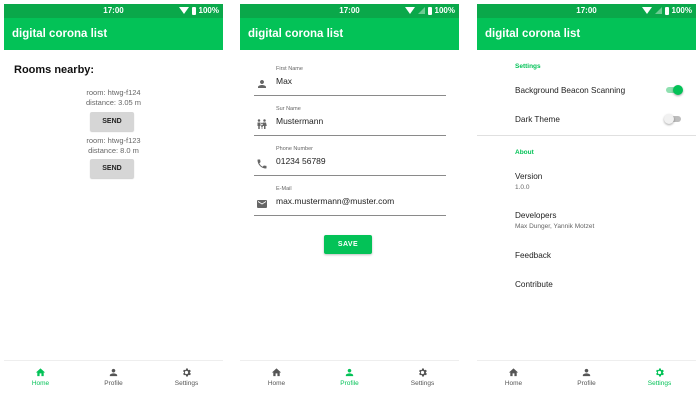  I want to click on phone-label: Phone Number, so click(294, 149).